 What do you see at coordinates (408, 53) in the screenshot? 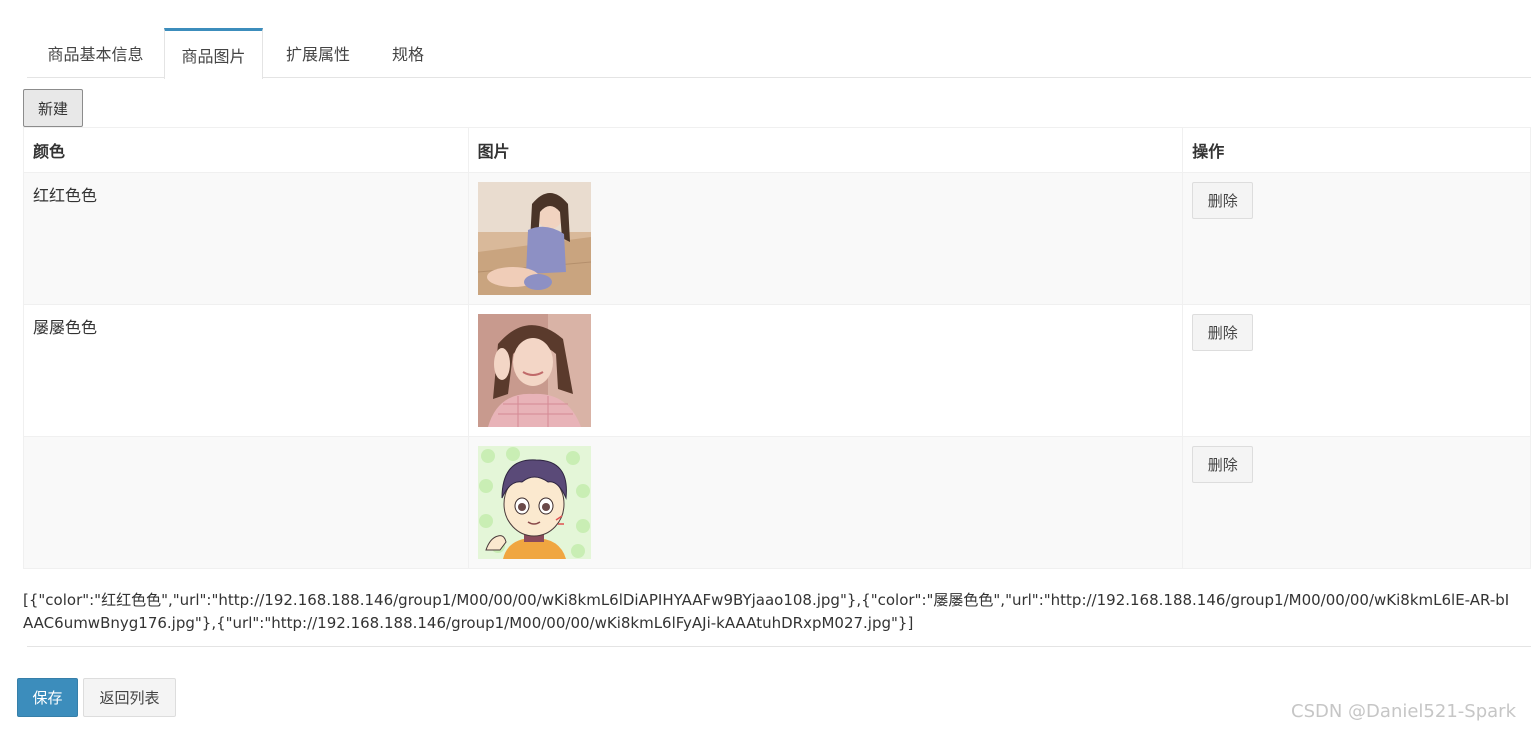
I see `tab-specifications: 规格` at bounding box center [408, 53].